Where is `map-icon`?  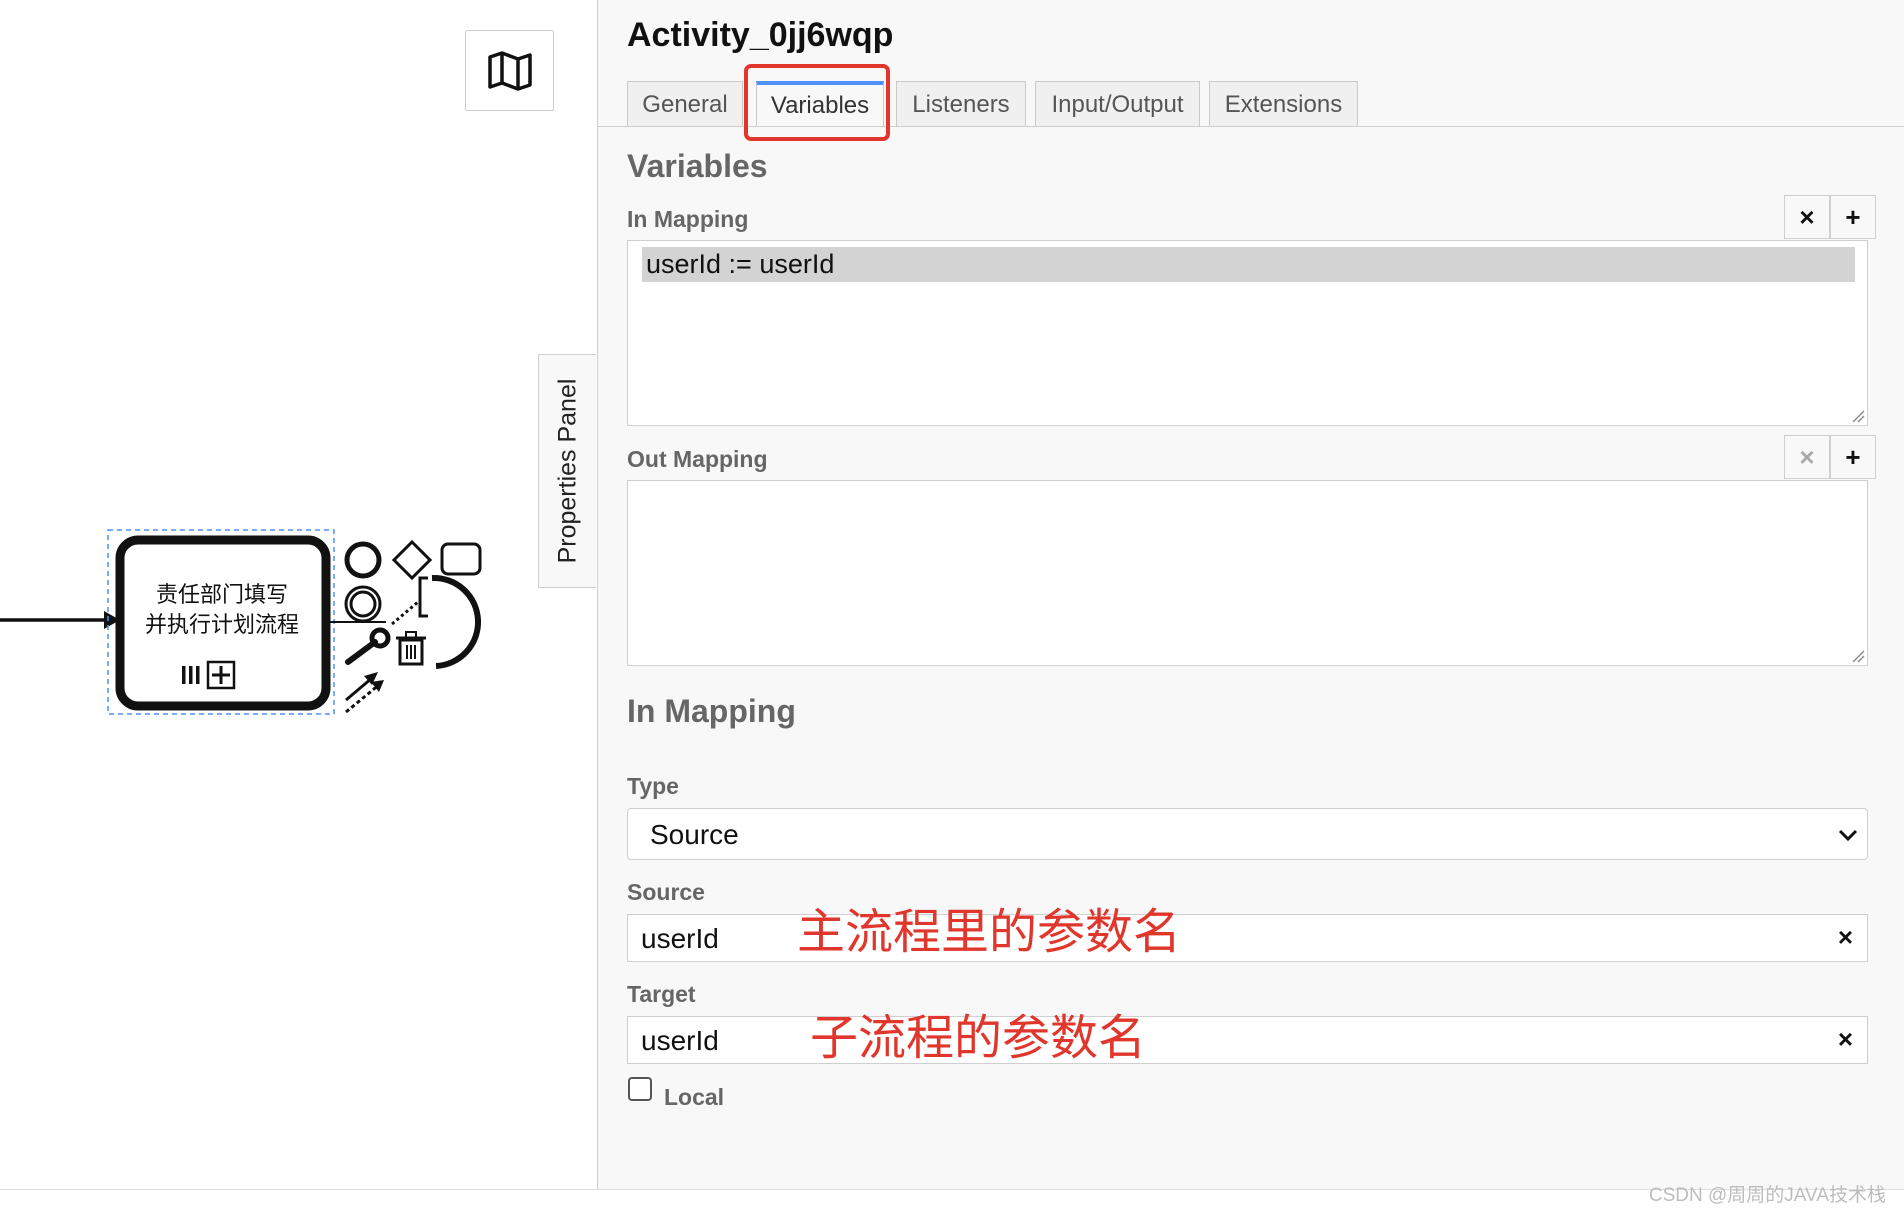
map-icon is located at coordinates (509, 70).